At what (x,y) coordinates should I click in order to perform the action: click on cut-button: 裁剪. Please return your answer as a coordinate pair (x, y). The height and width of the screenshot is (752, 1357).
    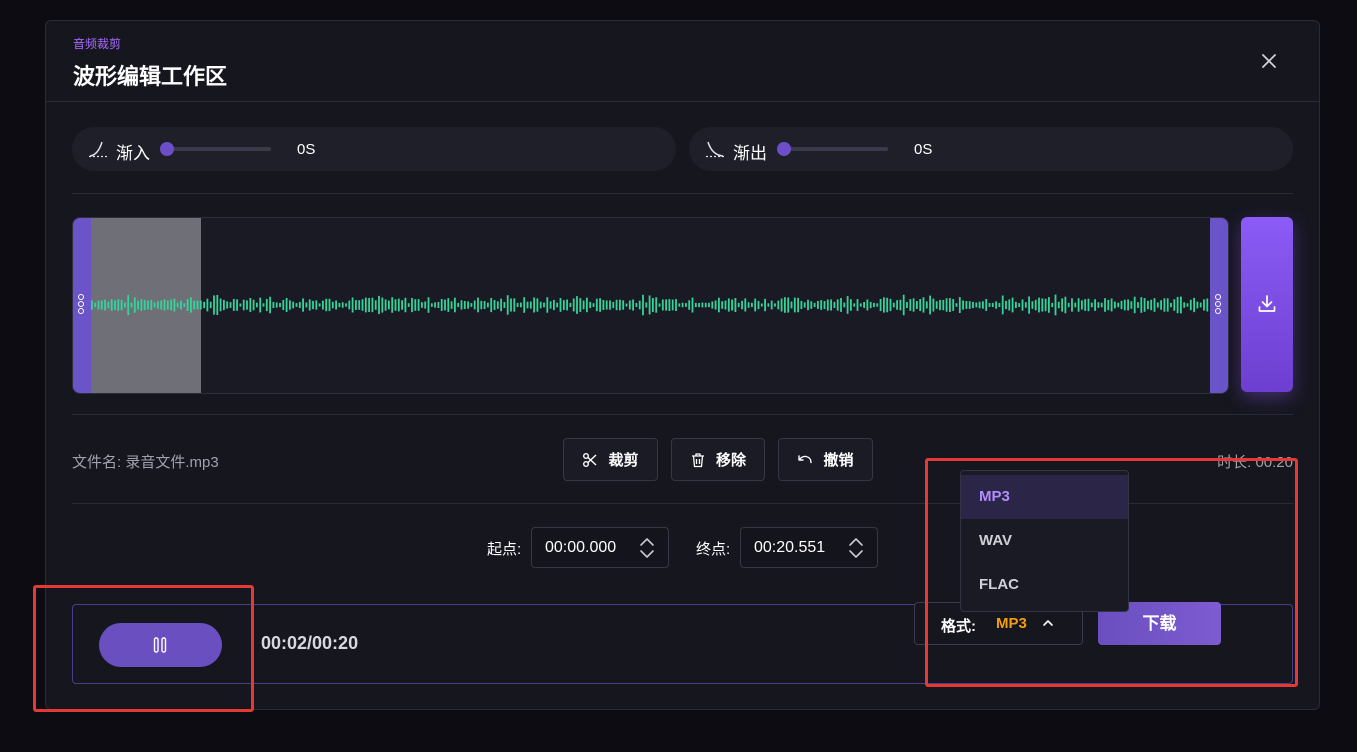
    Looking at the image, I should click on (610, 459).